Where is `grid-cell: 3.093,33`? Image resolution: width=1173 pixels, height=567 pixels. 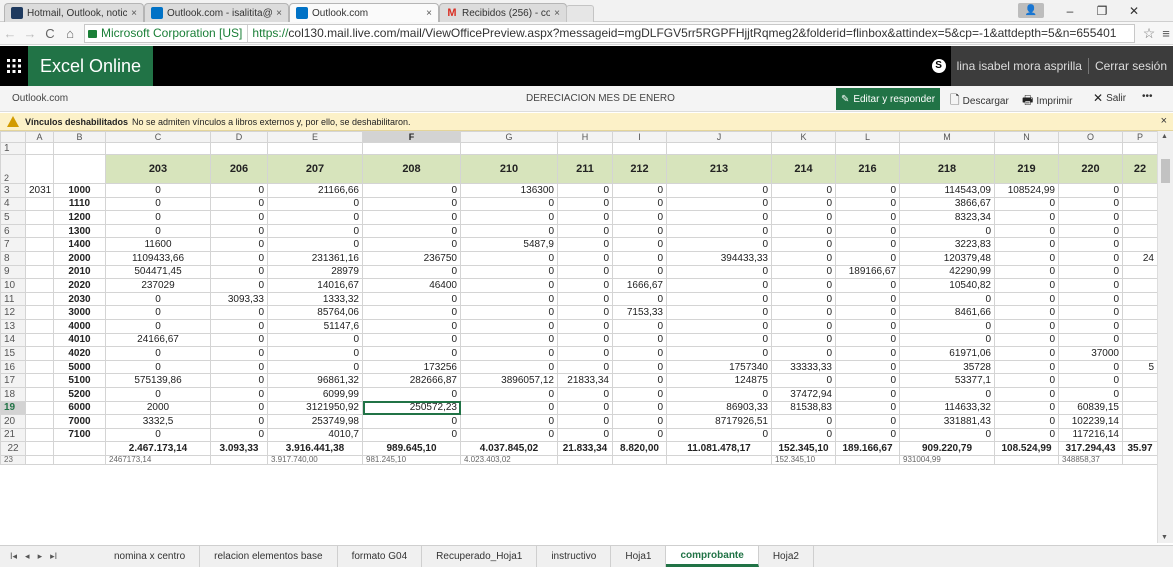 grid-cell: 3.093,33 is located at coordinates (239, 448).